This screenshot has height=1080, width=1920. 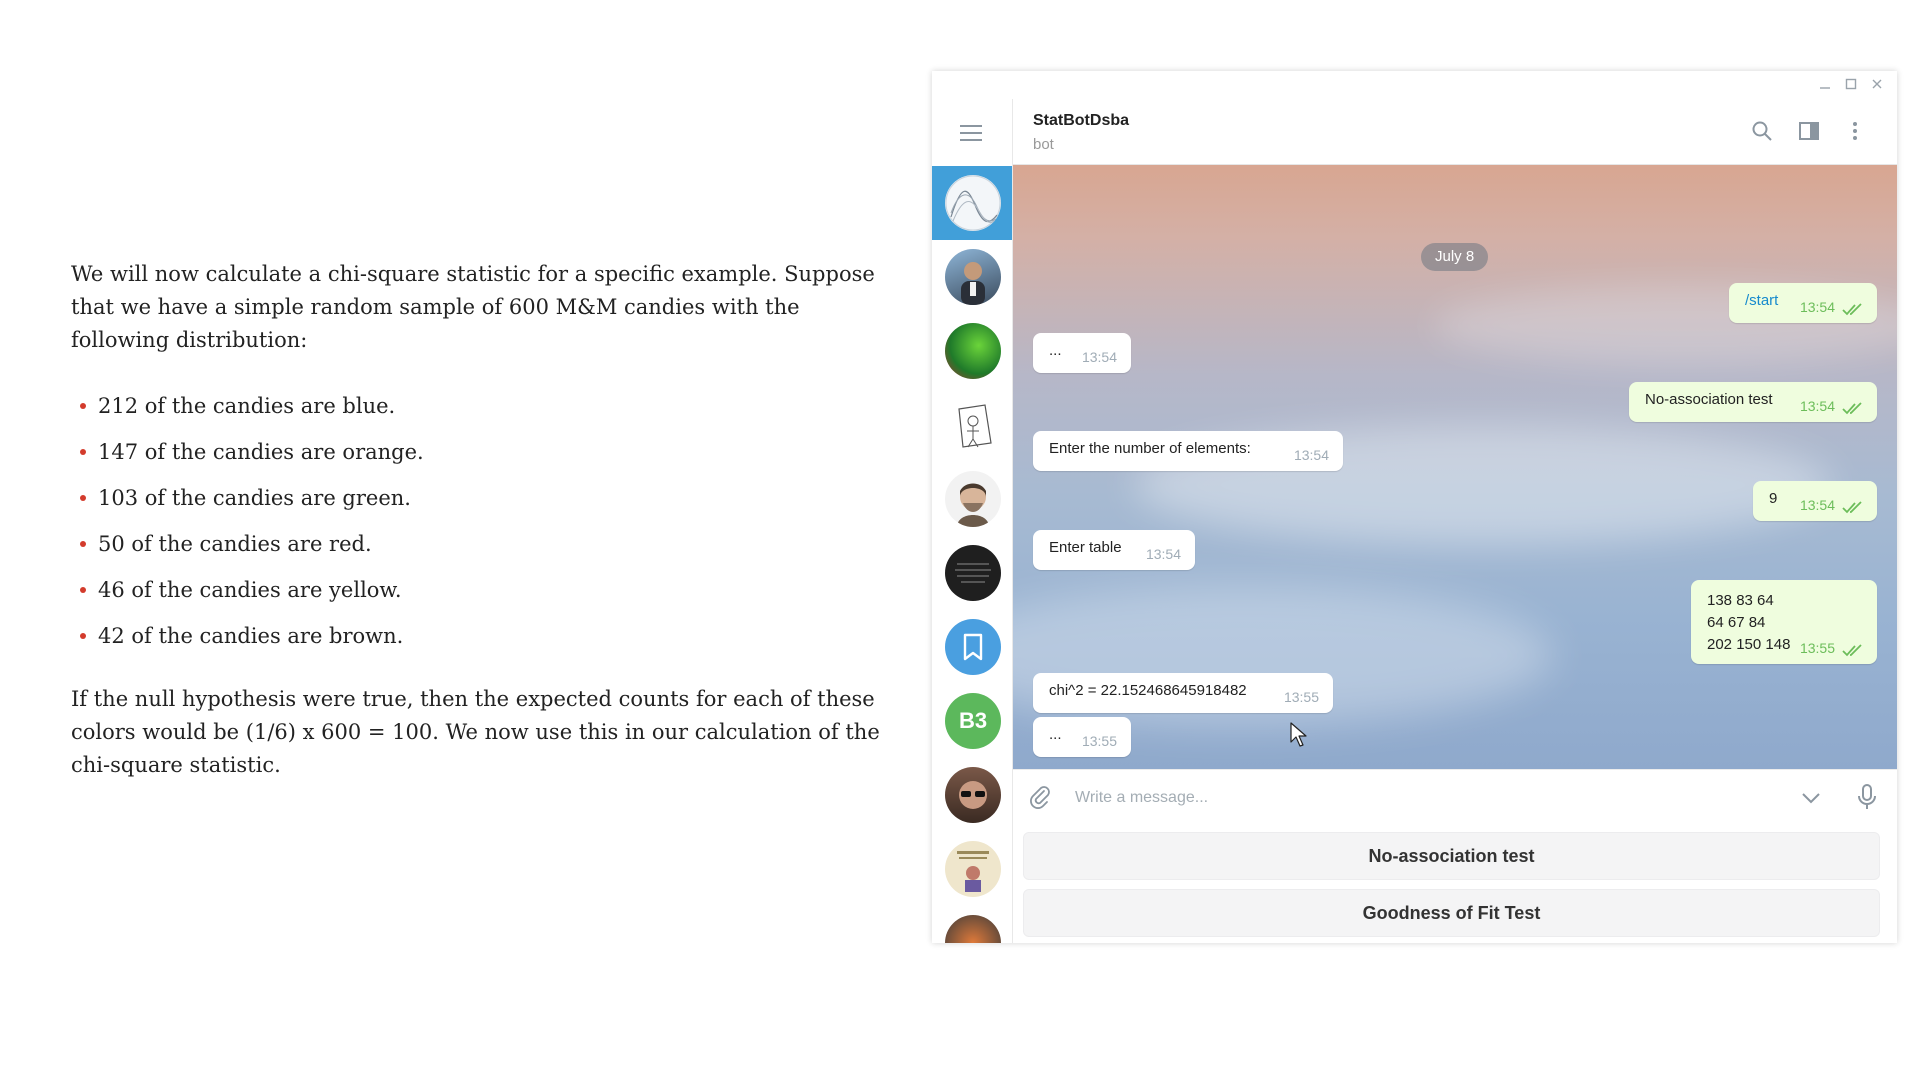 I want to click on chevron-down-icon, so click(x=1811, y=798).